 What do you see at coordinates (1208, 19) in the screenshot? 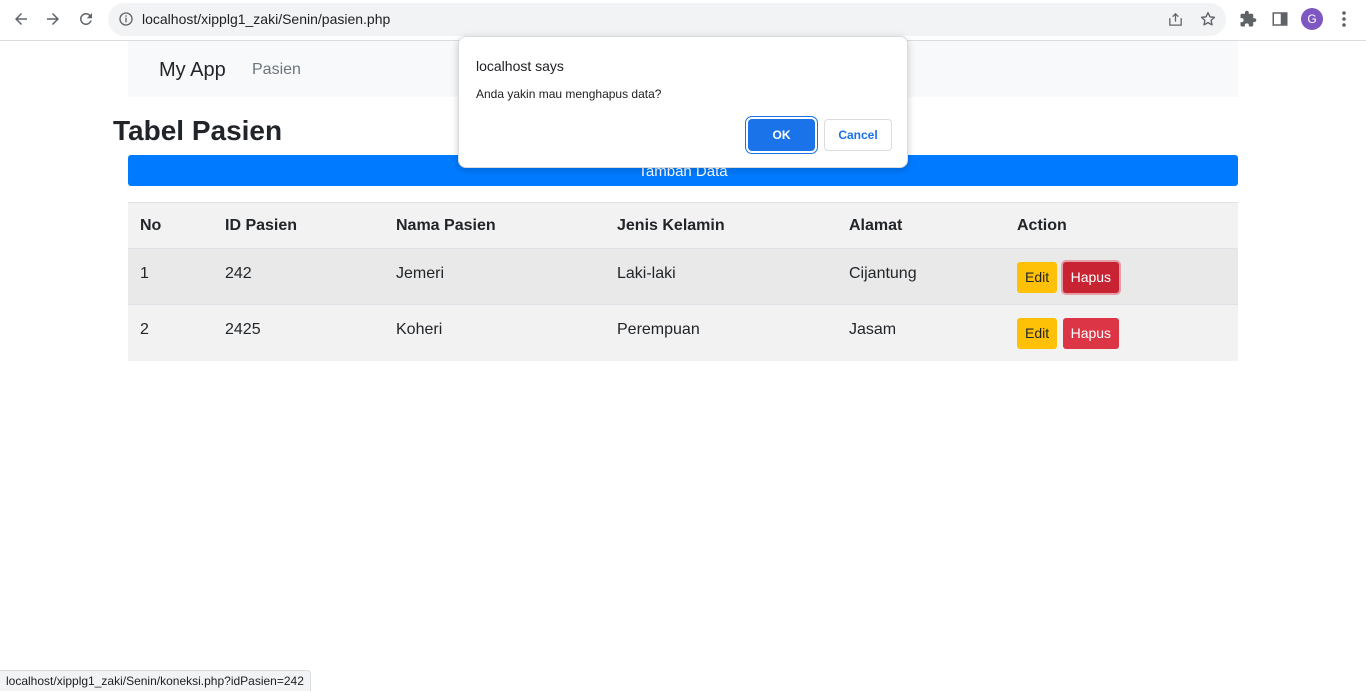
I see `bookmark-star-icon` at bounding box center [1208, 19].